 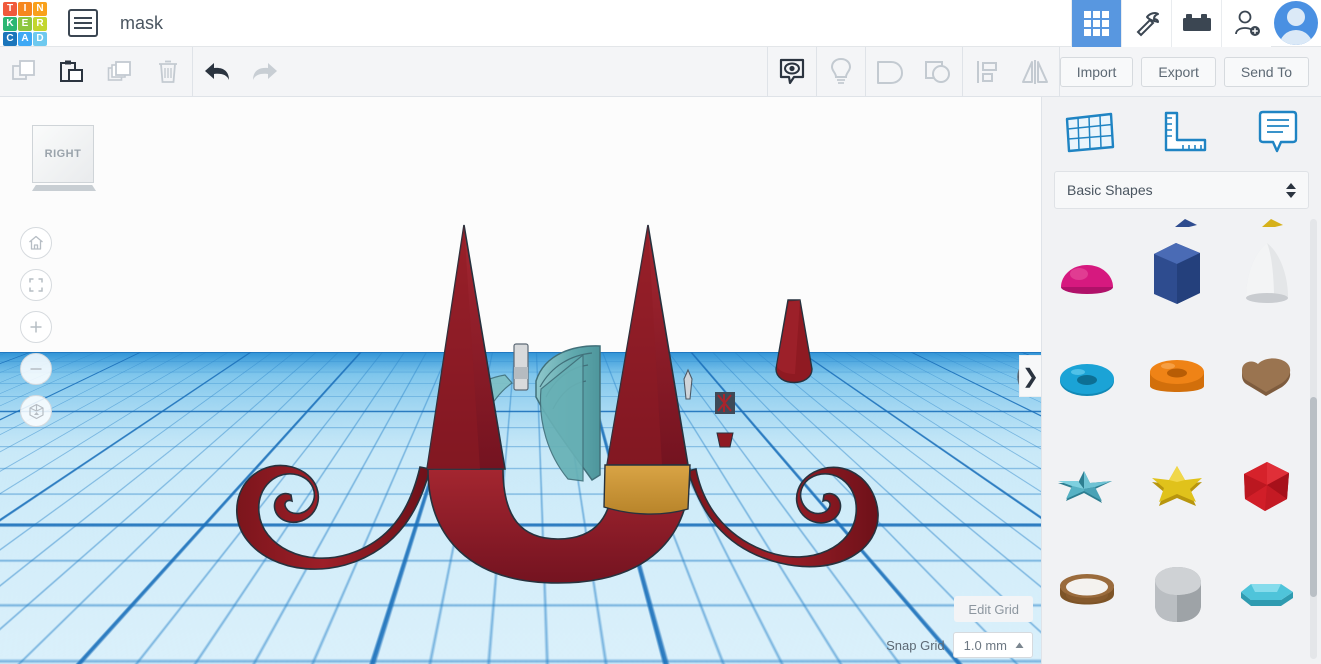 I want to click on rounded-cube-shape, so click(x=1177, y=593).